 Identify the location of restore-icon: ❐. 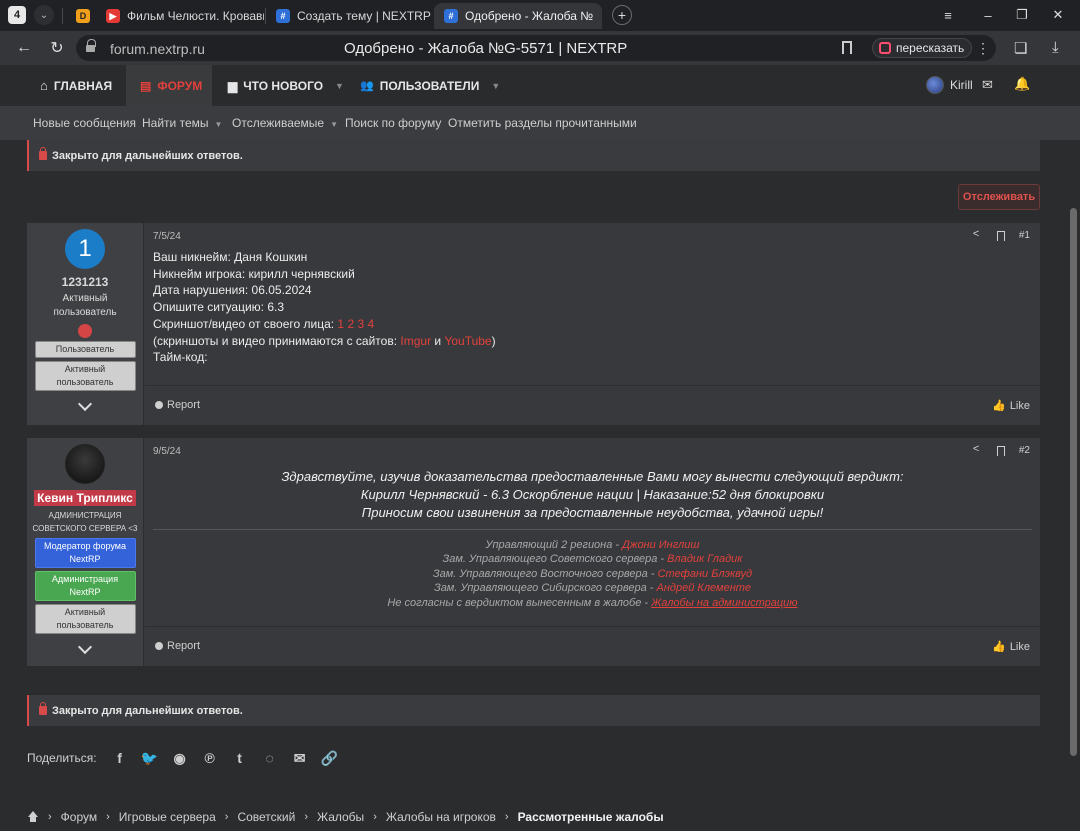
(1022, 15).